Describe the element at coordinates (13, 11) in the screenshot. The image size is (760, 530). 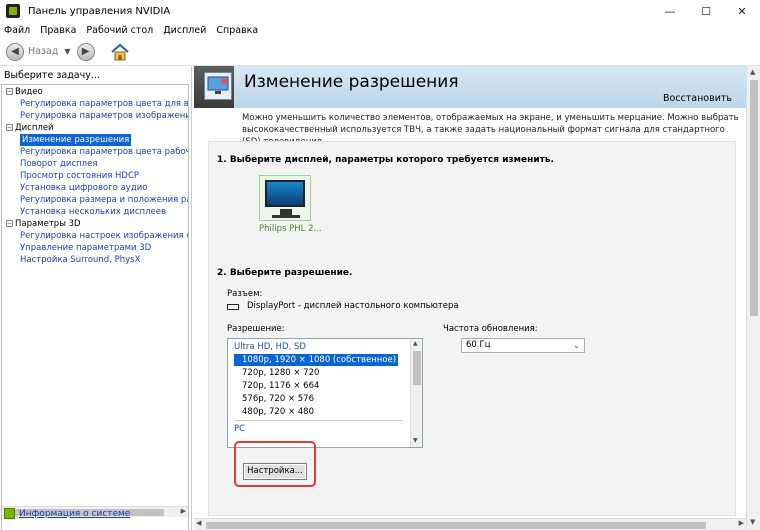
I see `nvidia-app-icon` at that location.